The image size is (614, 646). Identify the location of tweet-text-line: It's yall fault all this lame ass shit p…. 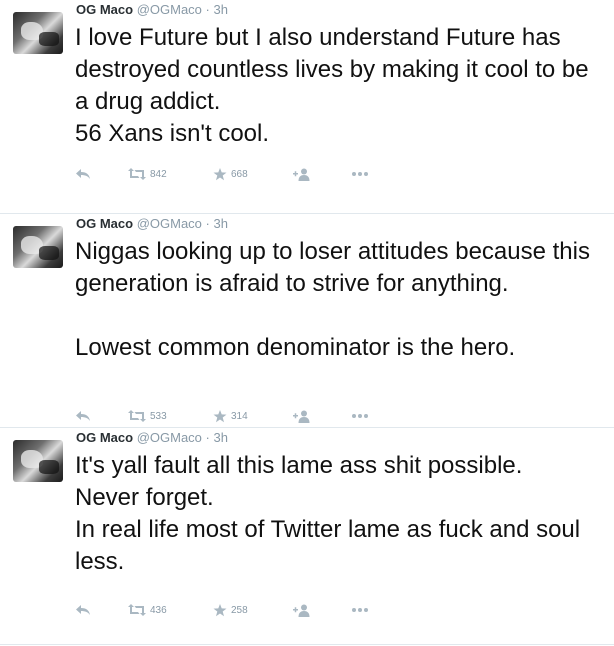
(299, 465).